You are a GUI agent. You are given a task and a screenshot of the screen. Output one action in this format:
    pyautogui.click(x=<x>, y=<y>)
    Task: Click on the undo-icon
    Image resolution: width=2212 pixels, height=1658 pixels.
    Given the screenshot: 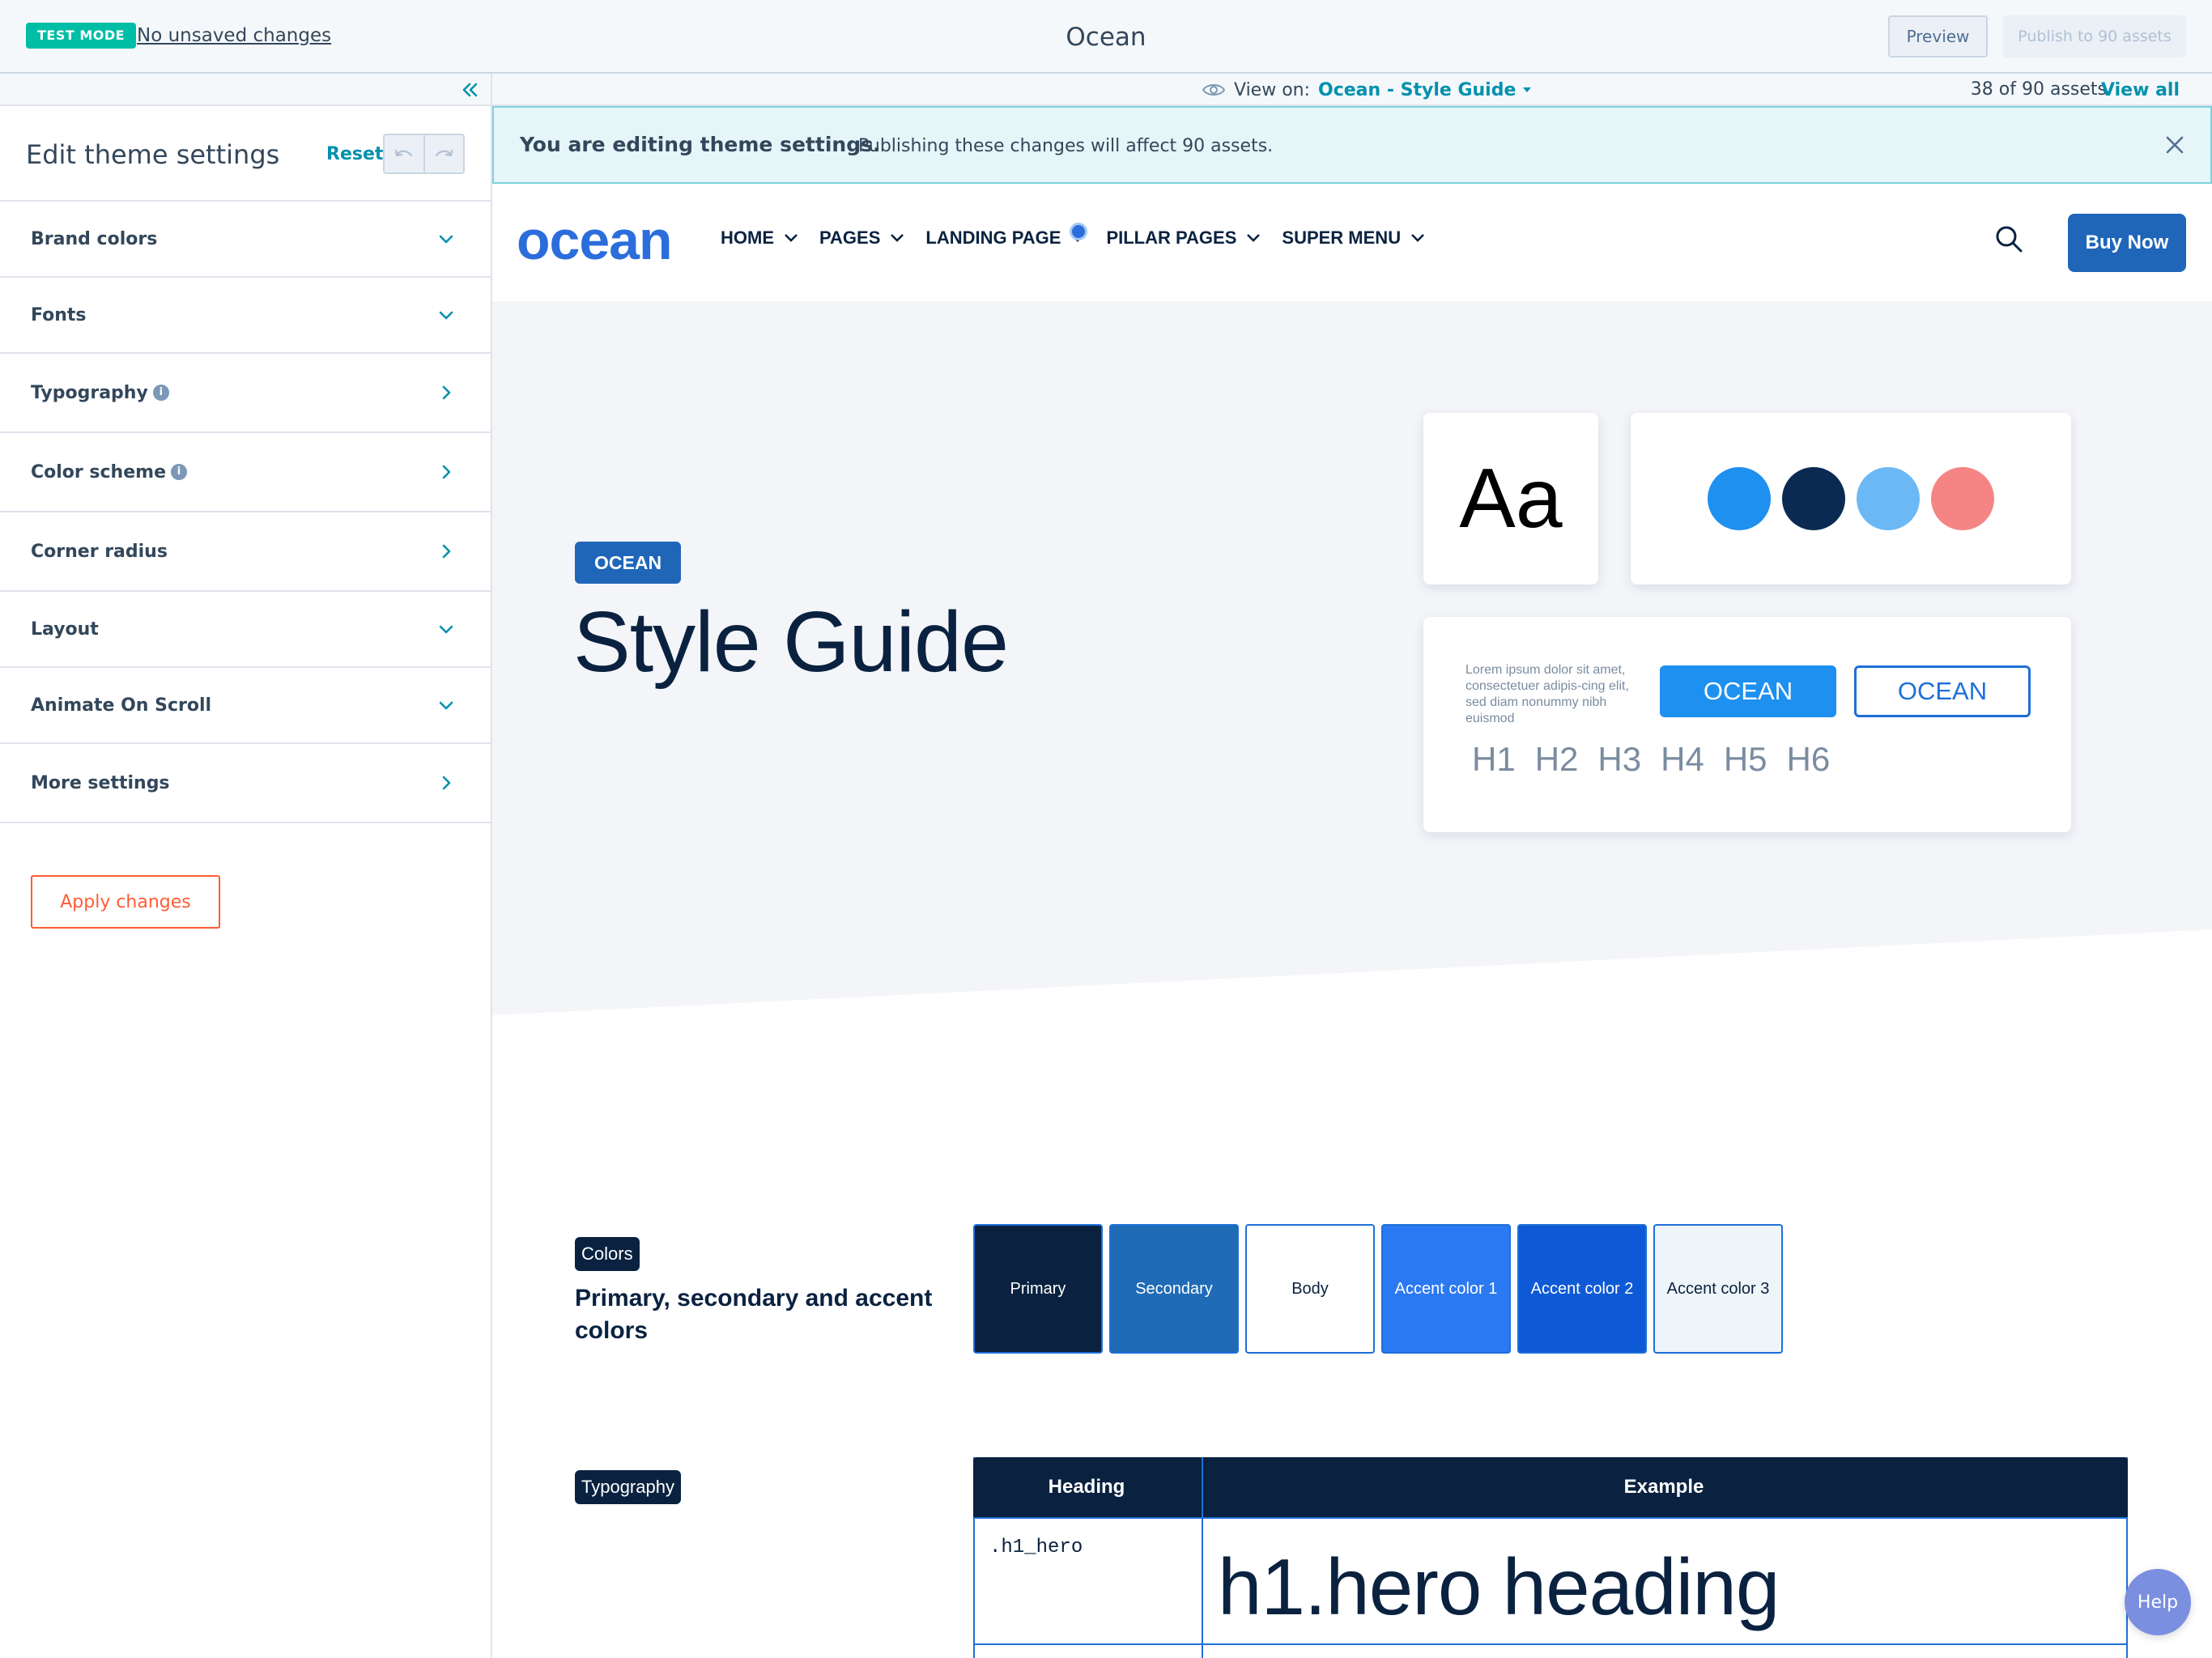 What is the action you would take?
    pyautogui.click(x=403, y=153)
    